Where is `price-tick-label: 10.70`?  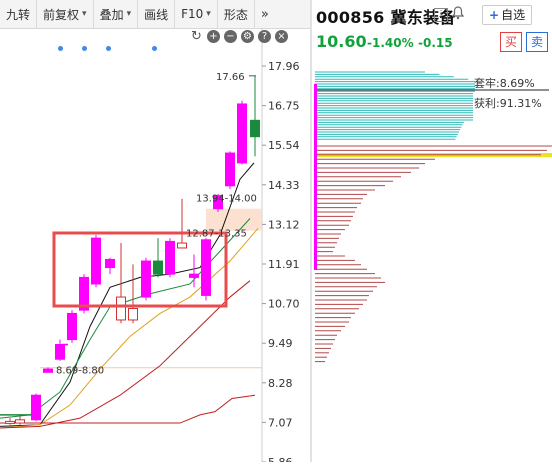 price-tick-label: 10.70 is located at coordinates (284, 304).